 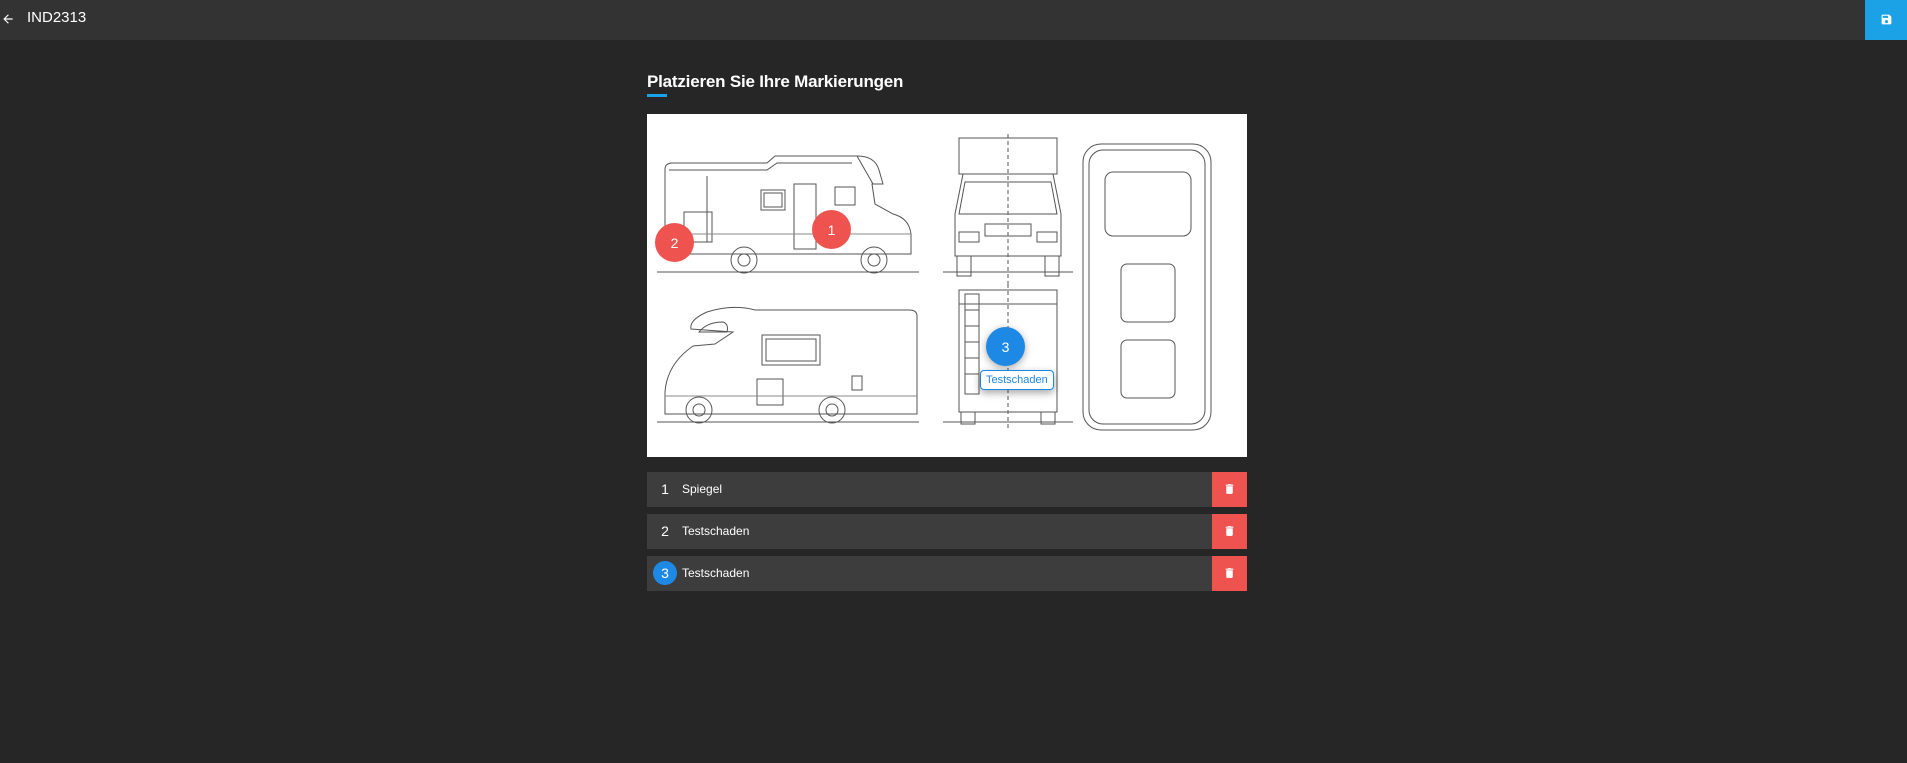 I want to click on list-item: 2 Testschaden, so click(x=947, y=531).